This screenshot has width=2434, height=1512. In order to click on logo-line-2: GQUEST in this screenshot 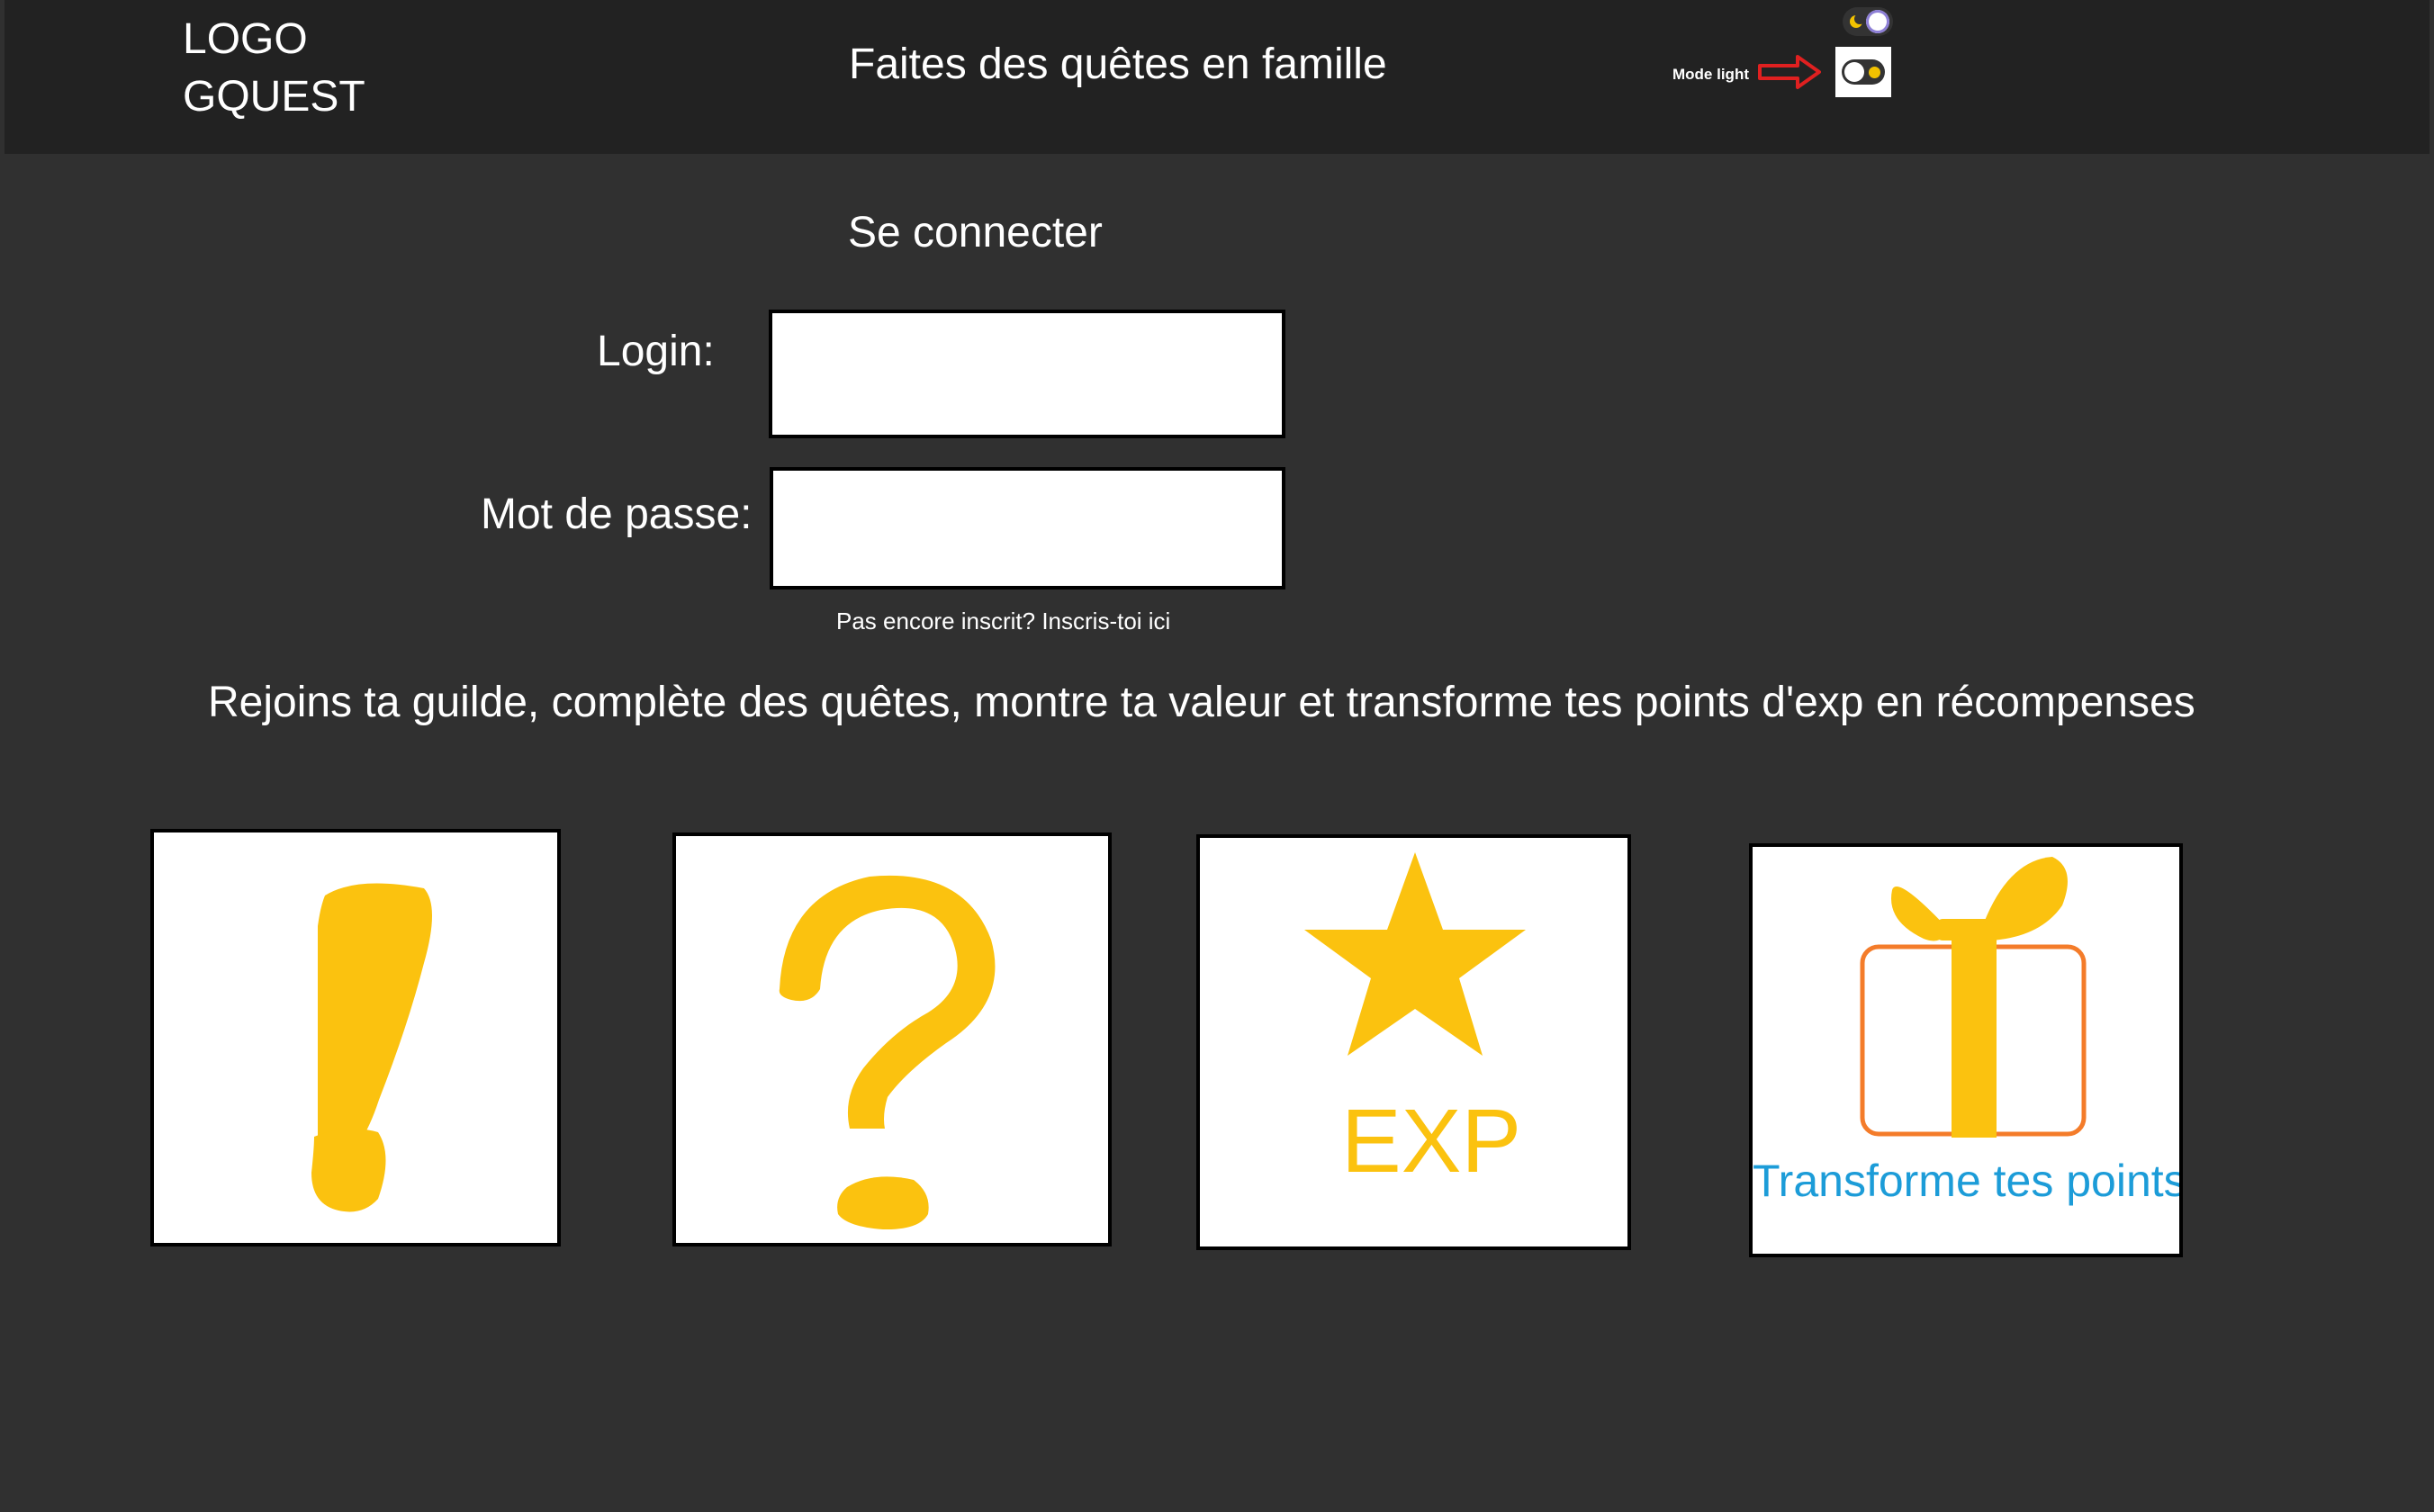, I will do `click(274, 97)`.